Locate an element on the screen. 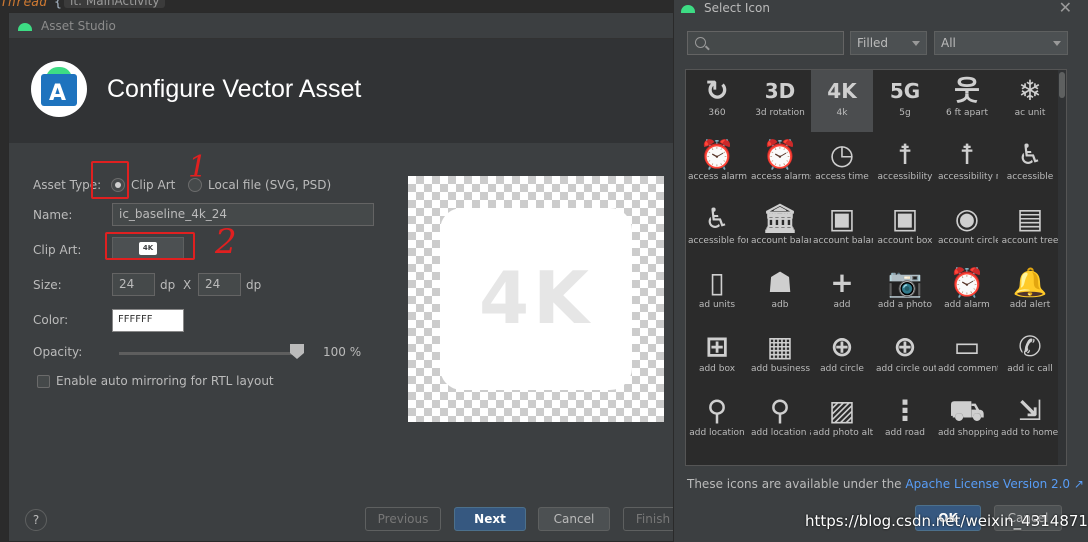  icon-category-value: All is located at coordinates (948, 43).